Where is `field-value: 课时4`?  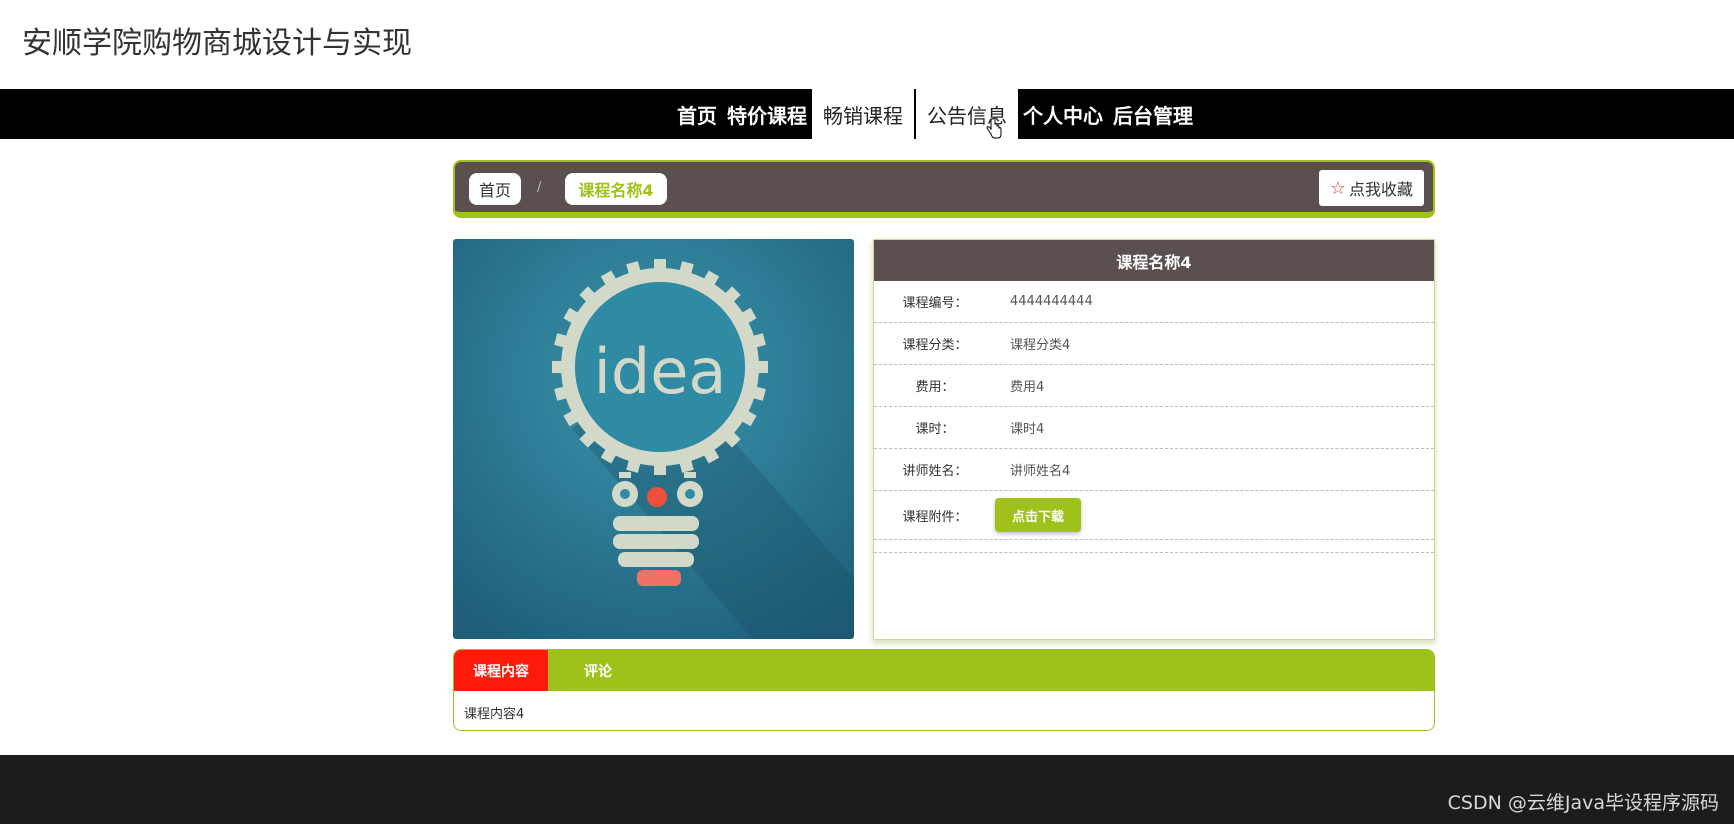
field-value: 课时4 is located at coordinates (1027, 429).